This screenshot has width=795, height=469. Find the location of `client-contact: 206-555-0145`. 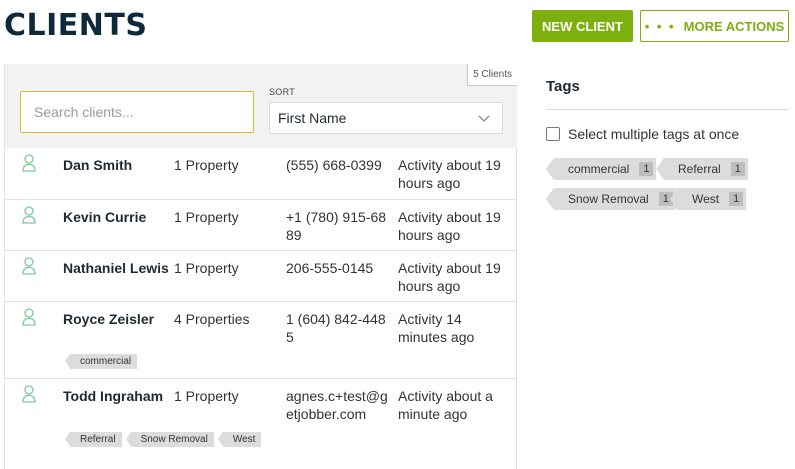

client-contact: 206-555-0145 is located at coordinates (330, 268).